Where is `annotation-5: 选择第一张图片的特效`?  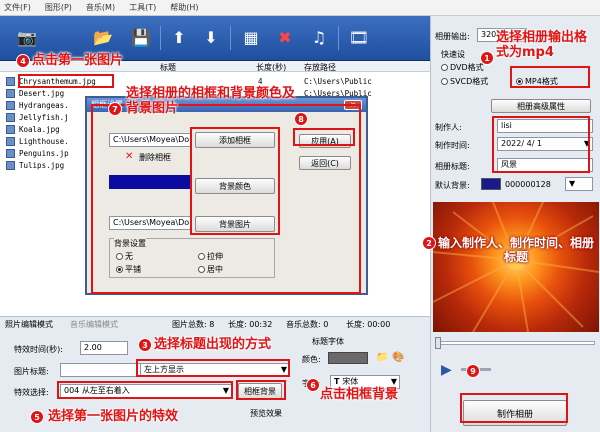
annotation-5: 选择第一张图片的特效 is located at coordinates (113, 416).